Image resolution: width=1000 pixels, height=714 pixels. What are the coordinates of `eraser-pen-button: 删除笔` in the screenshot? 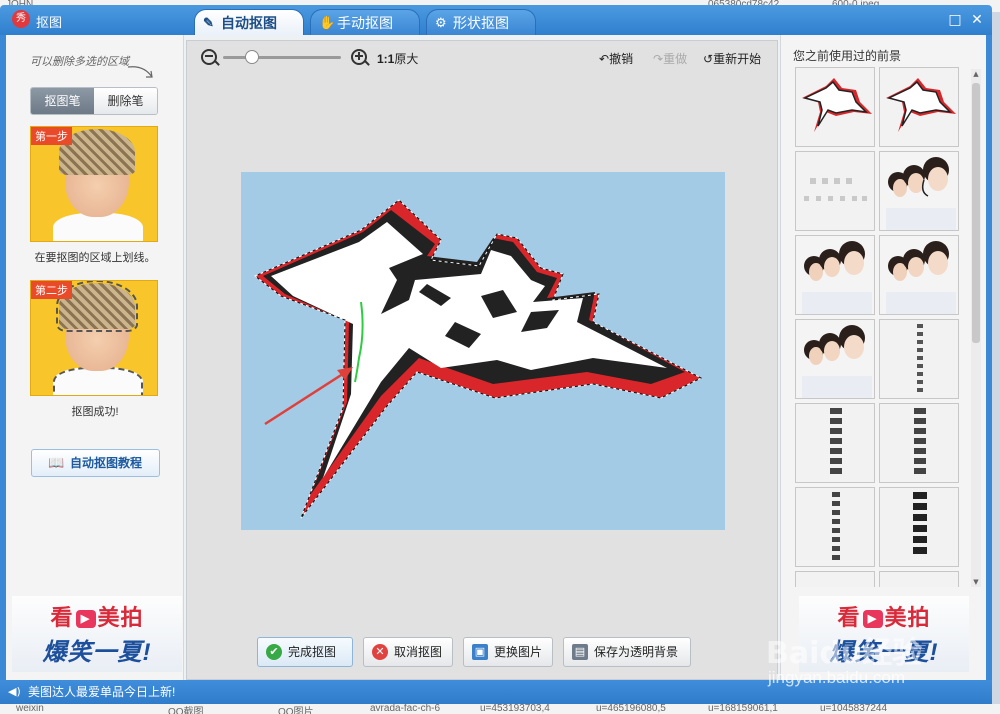 It's located at (125, 101).